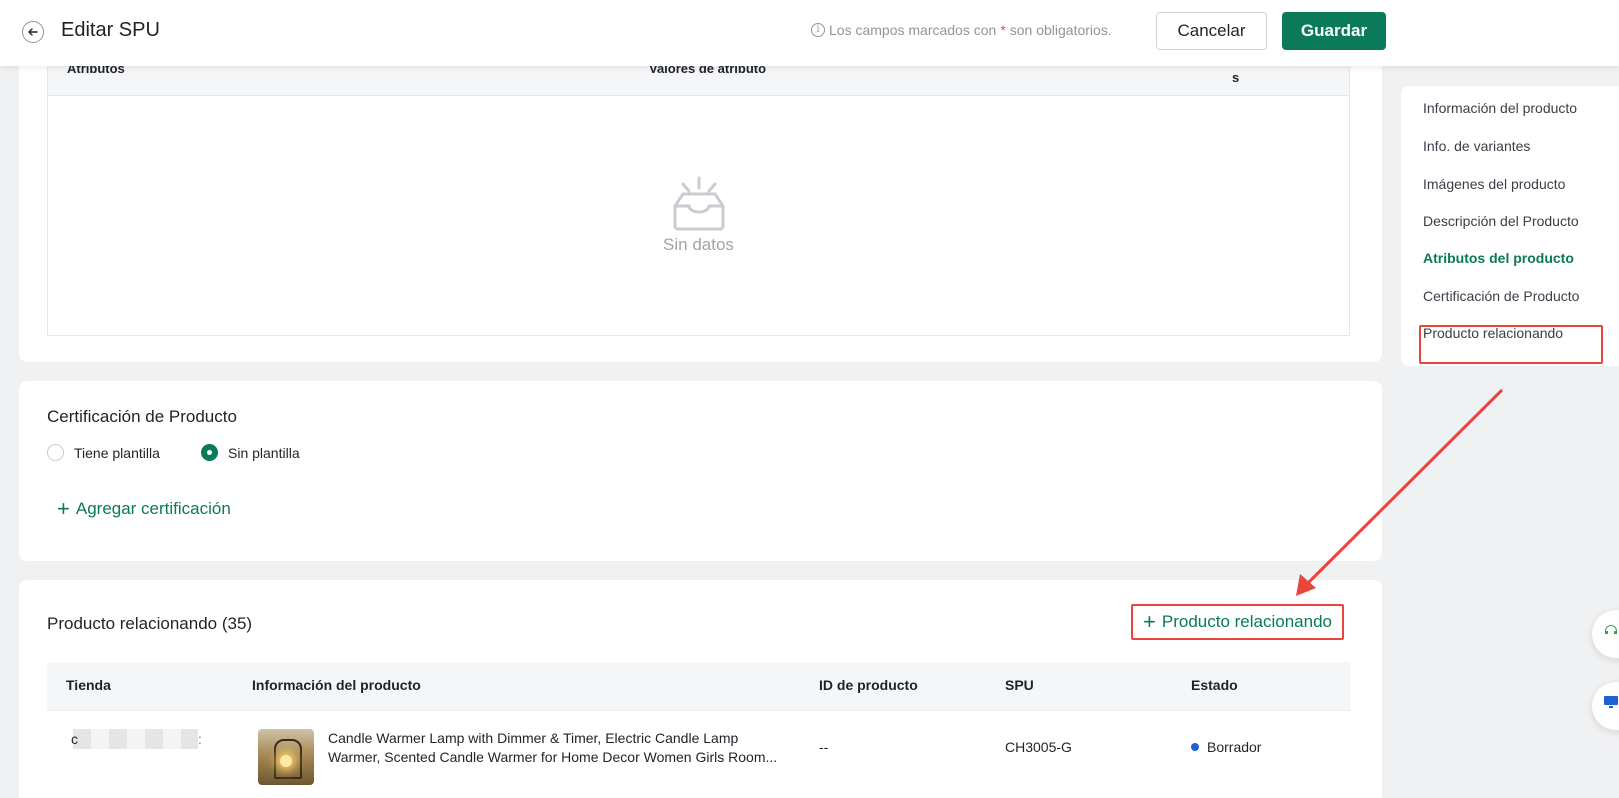 The height and width of the screenshot is (798, 1619). I want to click on store-name-prefix: c, so click(74, 739).